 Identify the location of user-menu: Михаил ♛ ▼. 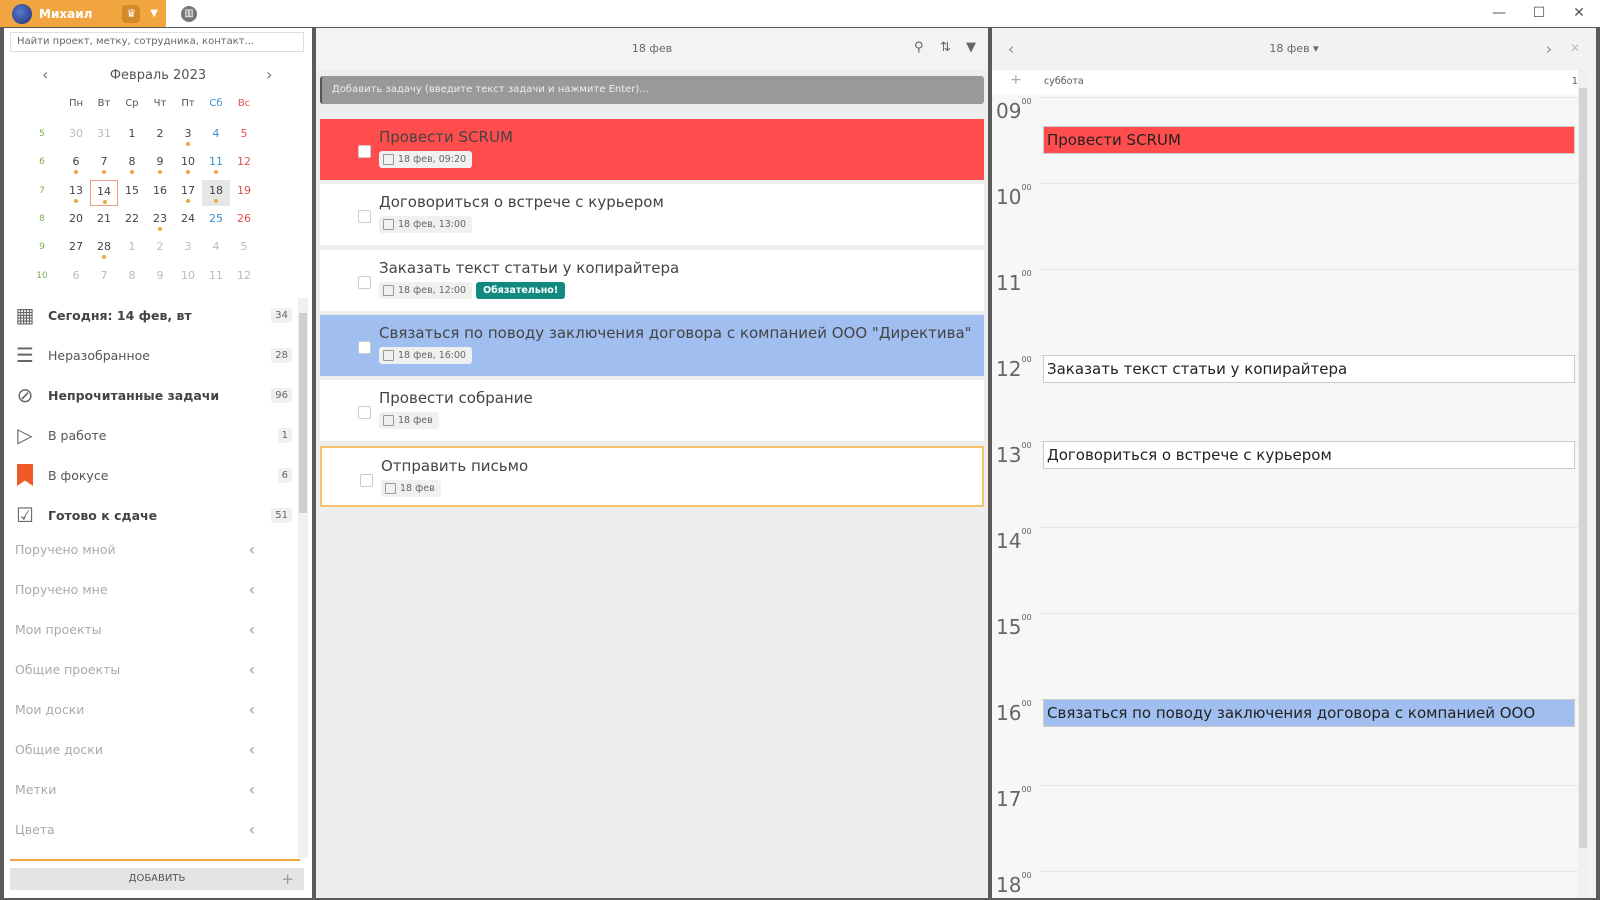
(83, 13).